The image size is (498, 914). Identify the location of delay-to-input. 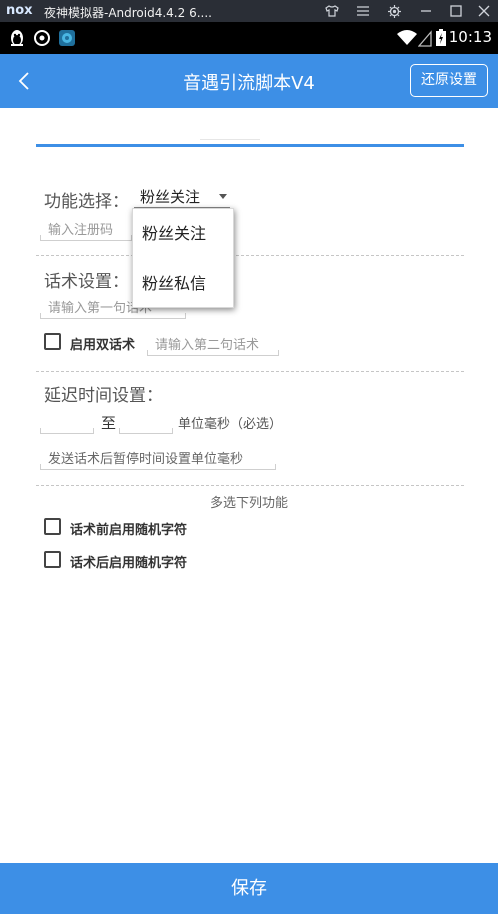
(146, 421).